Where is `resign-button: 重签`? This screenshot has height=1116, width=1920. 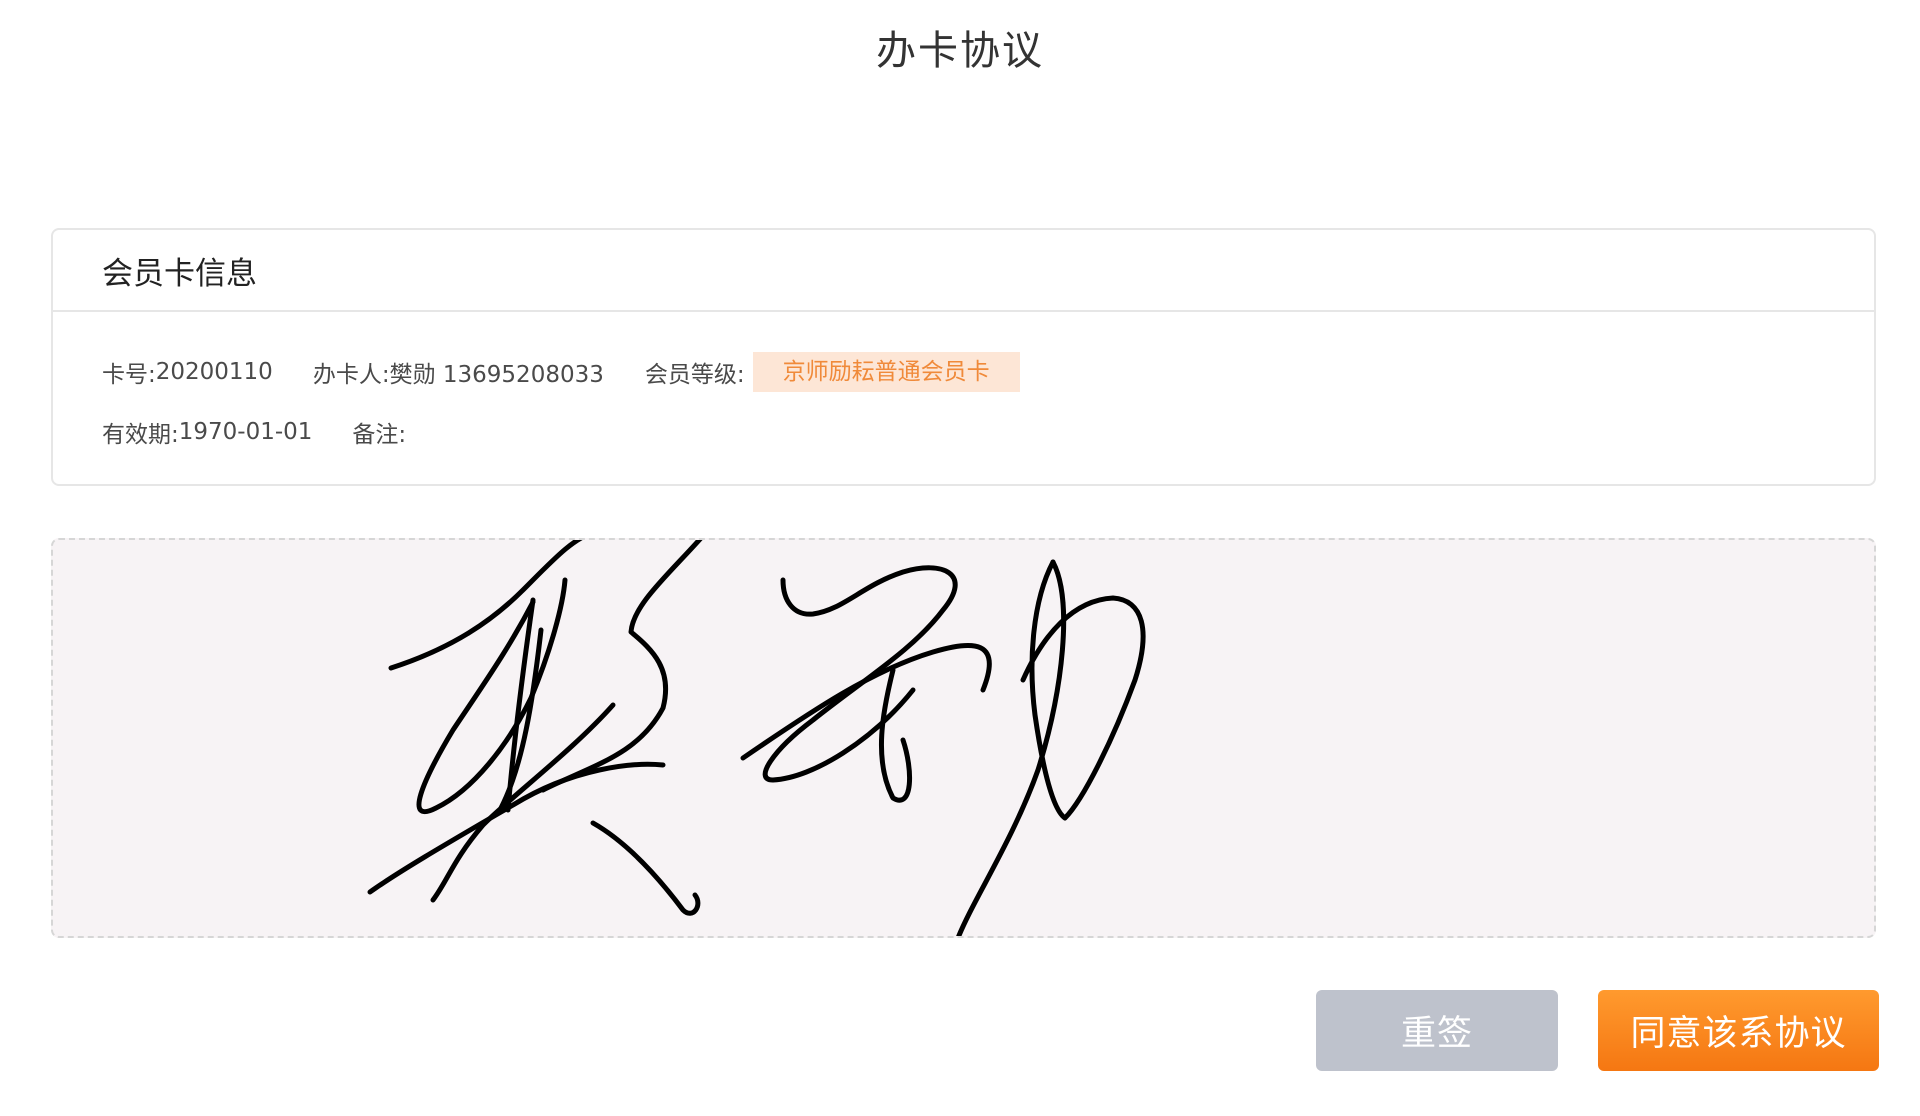
resign-button: 重签 is located at coordinates (1437, 1030).